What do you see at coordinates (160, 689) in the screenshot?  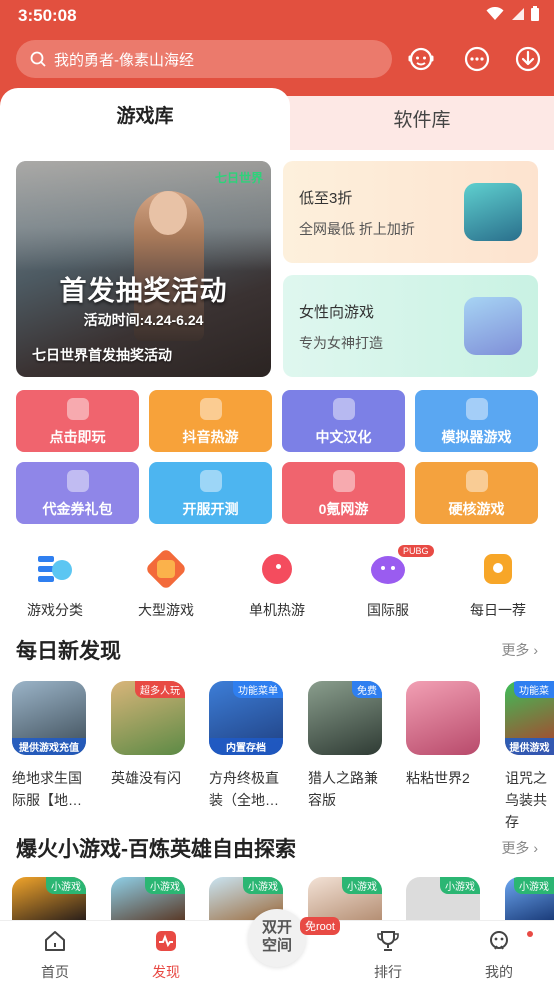 I see `game-tag: 超多人玩` at bounding box center [160, 689].